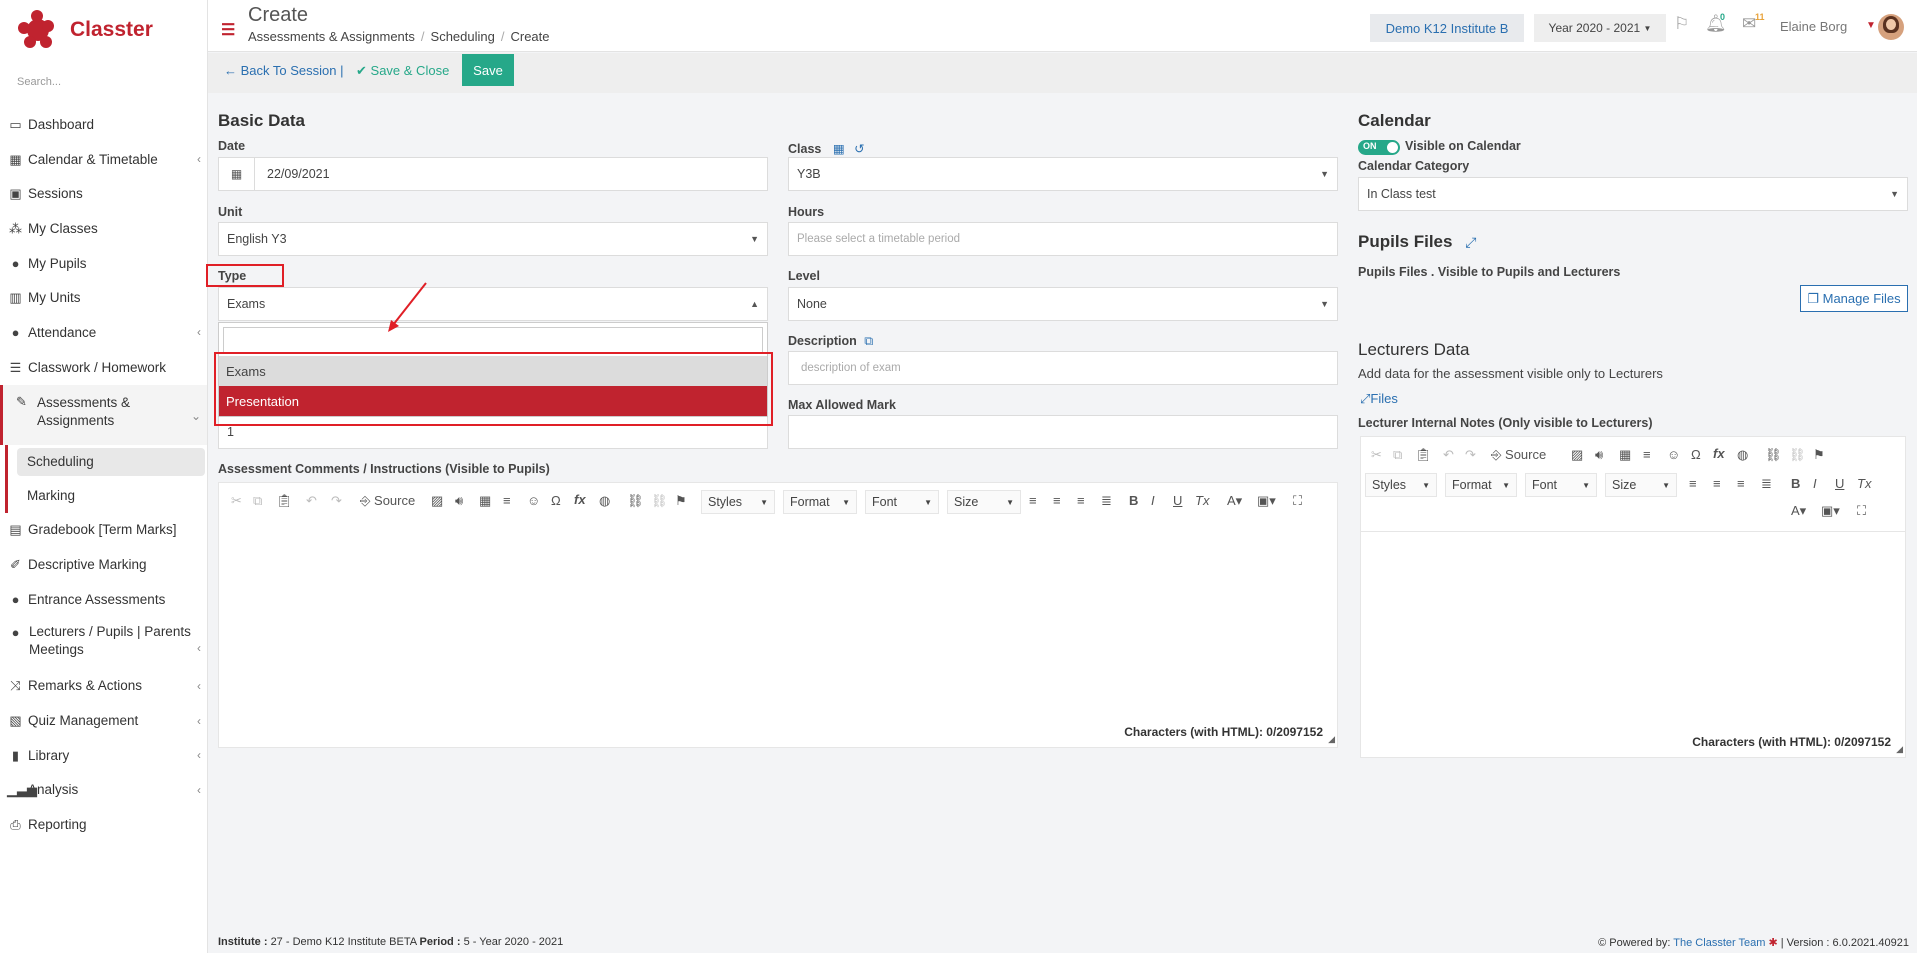 This screenshot has height=953, width=1917. Describe the element at coordinates (284, 501) in the screenshot. I see `paste-icon: 📋︎` at that location.